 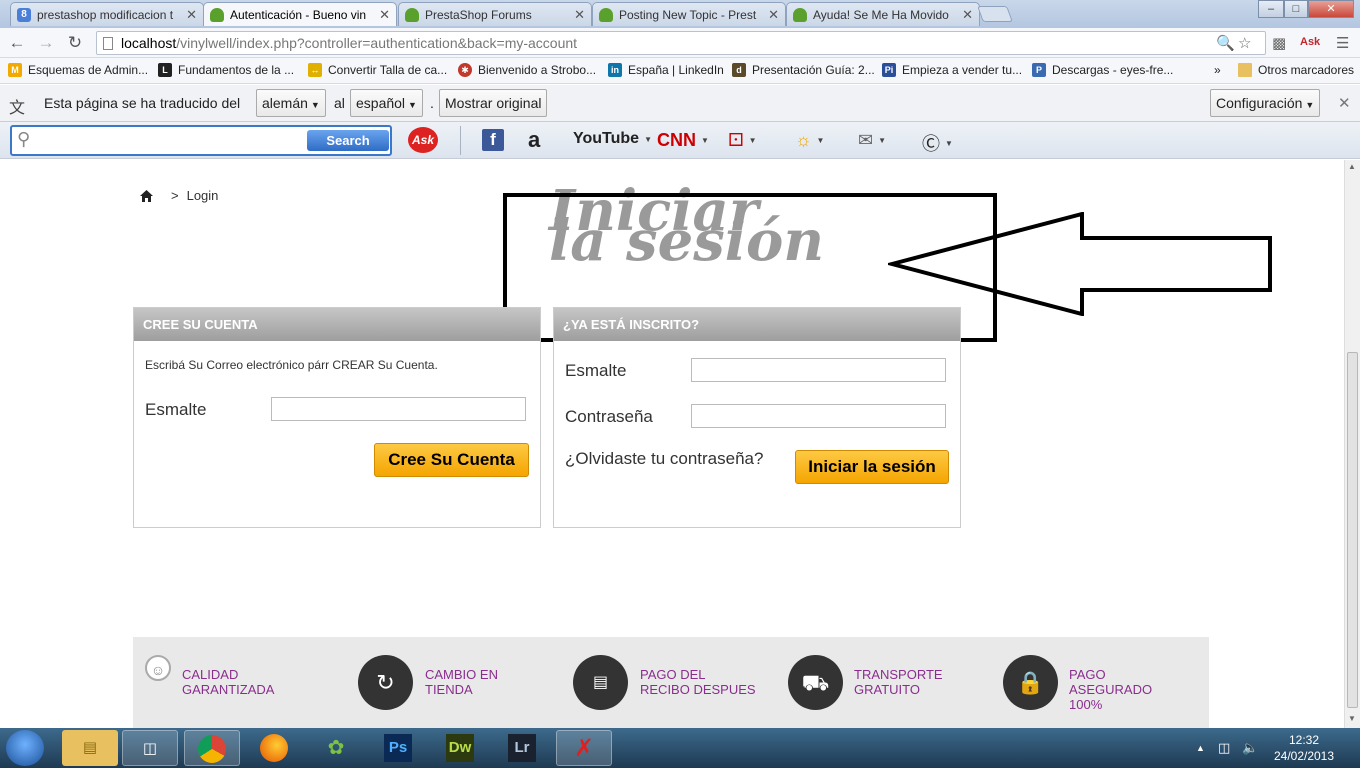 What do you see at coordinates (451, 460) in the screenshot?
I see `create-account-button: Cree Su Cuenta` at bounding box center [451, 460].